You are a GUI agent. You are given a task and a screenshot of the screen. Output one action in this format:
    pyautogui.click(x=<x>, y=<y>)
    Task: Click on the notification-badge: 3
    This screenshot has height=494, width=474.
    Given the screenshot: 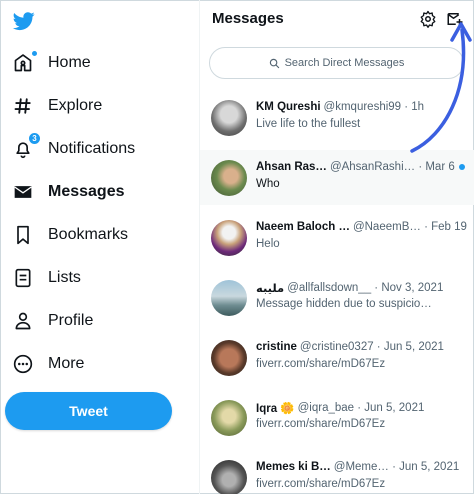 What is the action you would take?
    pyautogui.click(x=34, y=138)
    